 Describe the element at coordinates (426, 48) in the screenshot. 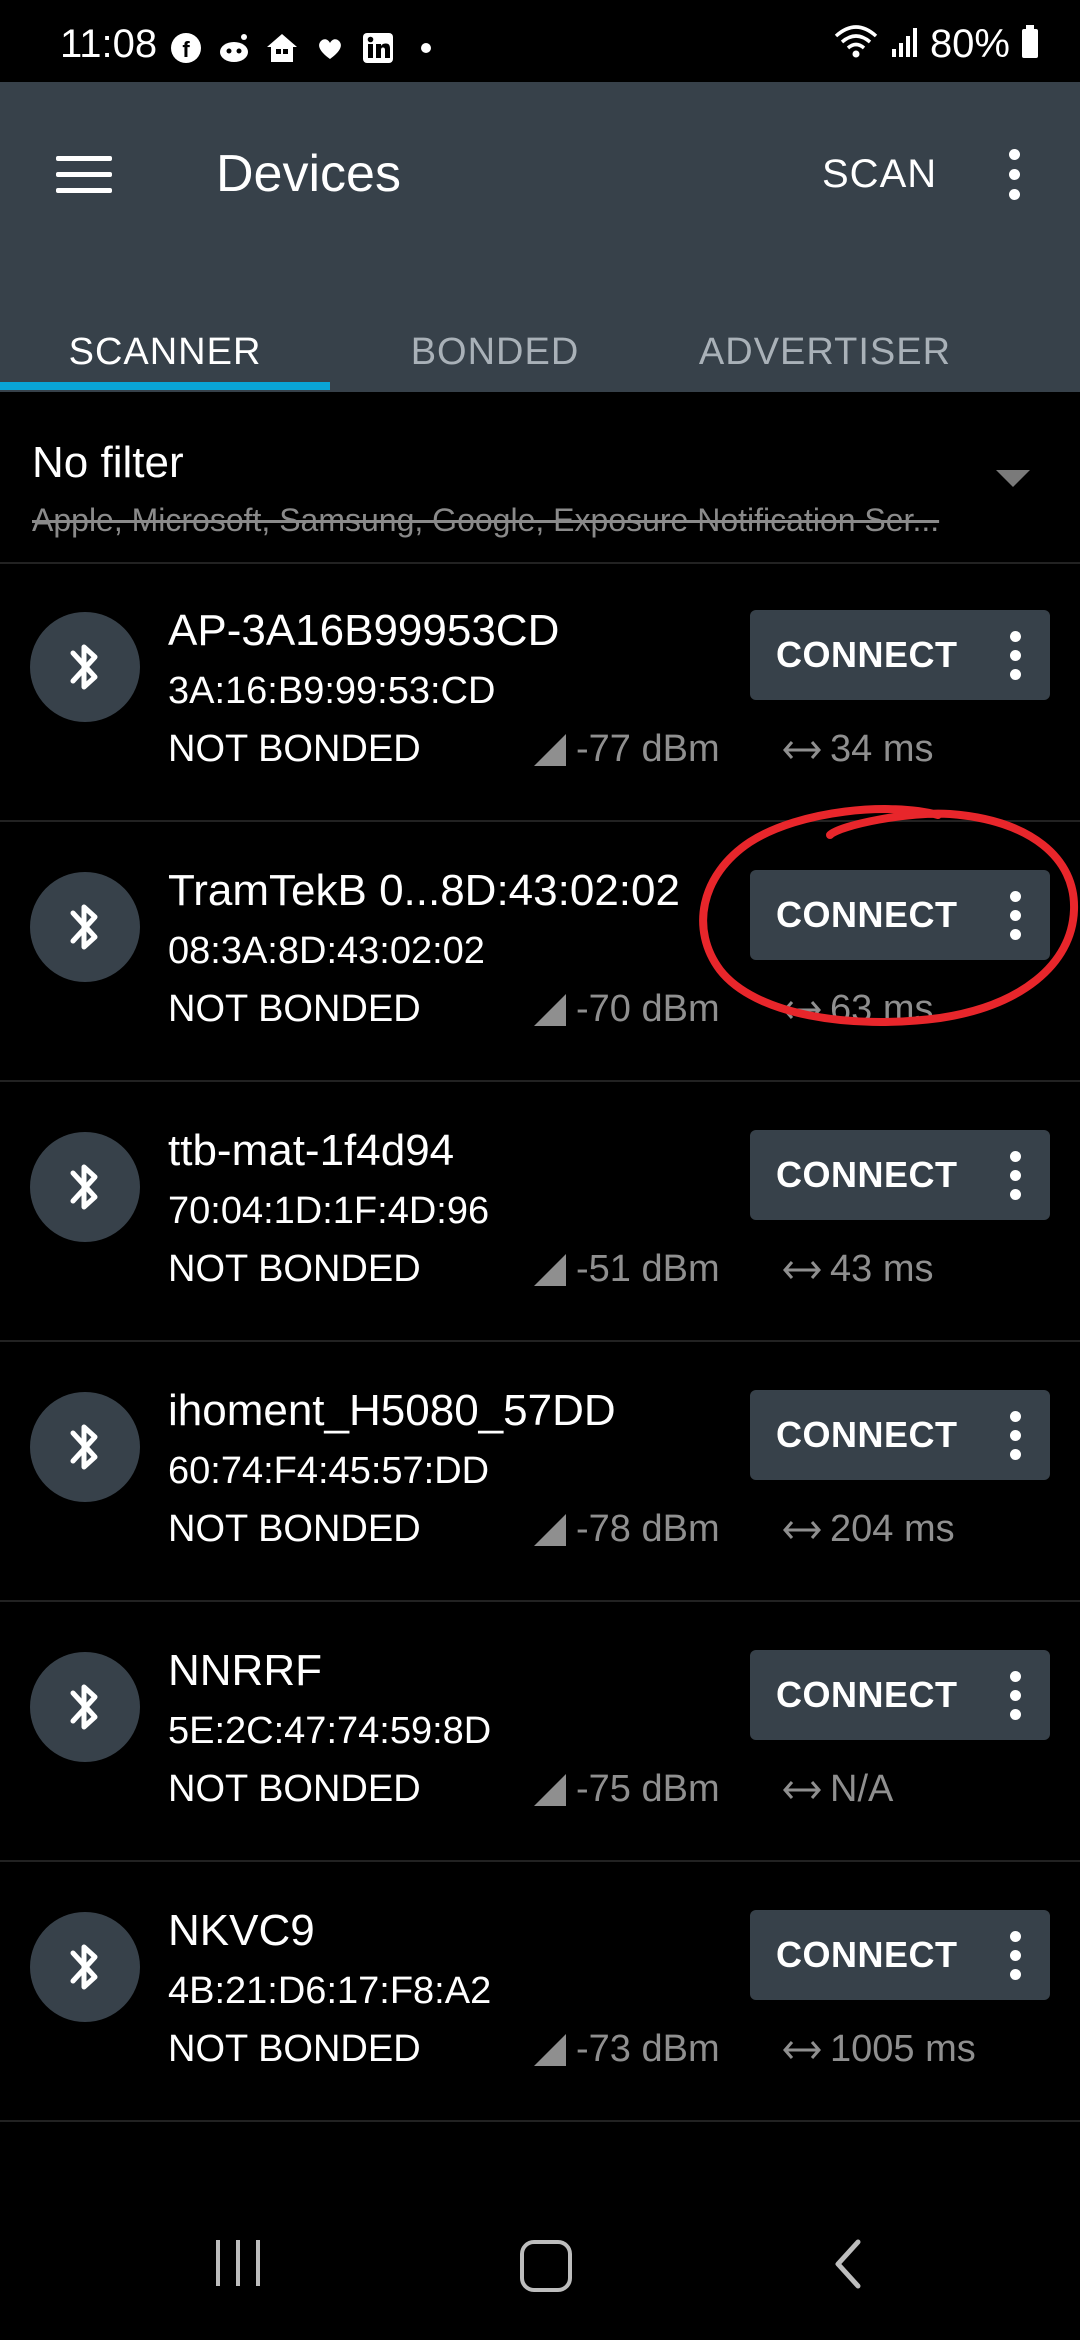

I see `dot-icon` at that location.